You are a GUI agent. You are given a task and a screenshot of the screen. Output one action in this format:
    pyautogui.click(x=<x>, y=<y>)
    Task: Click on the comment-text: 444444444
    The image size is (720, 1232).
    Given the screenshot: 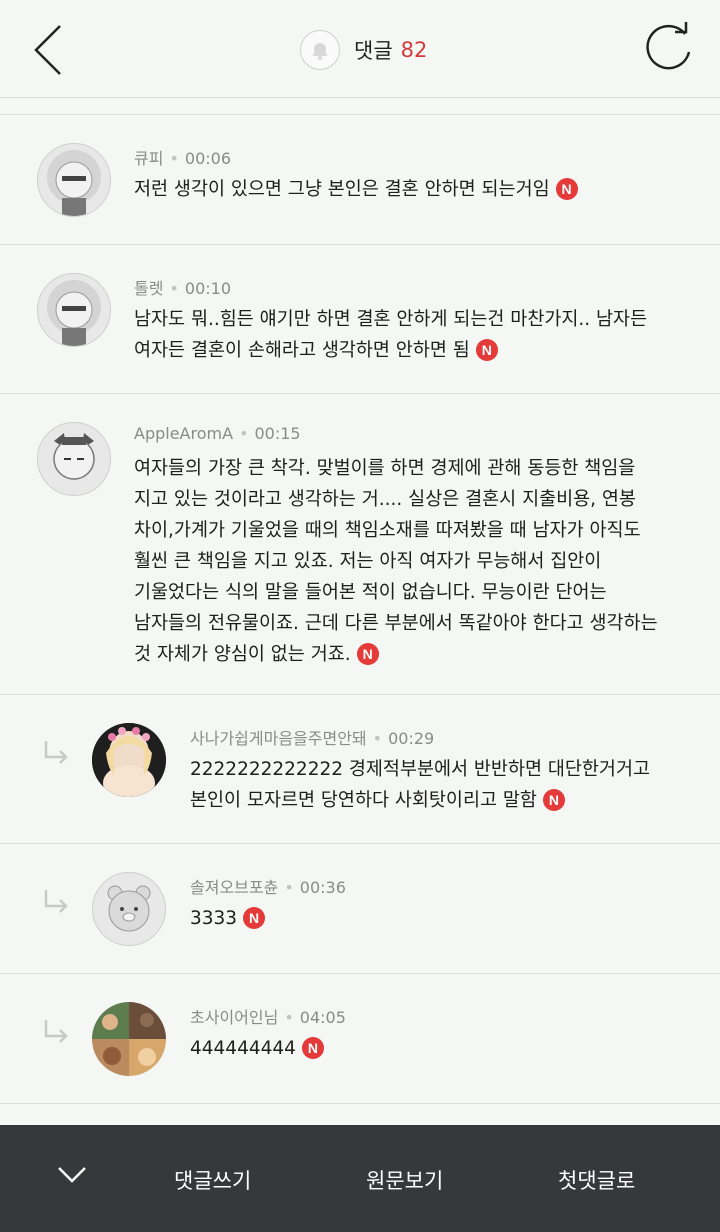 What is the action you would take?
    pyautogui.click(x=243, y=1048)
    